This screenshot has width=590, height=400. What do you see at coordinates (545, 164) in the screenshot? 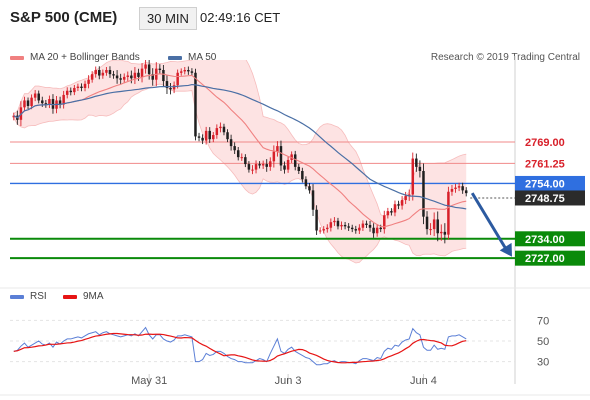
I see `price-level-label-1: 2761.25` at bounding box center [545, 164].